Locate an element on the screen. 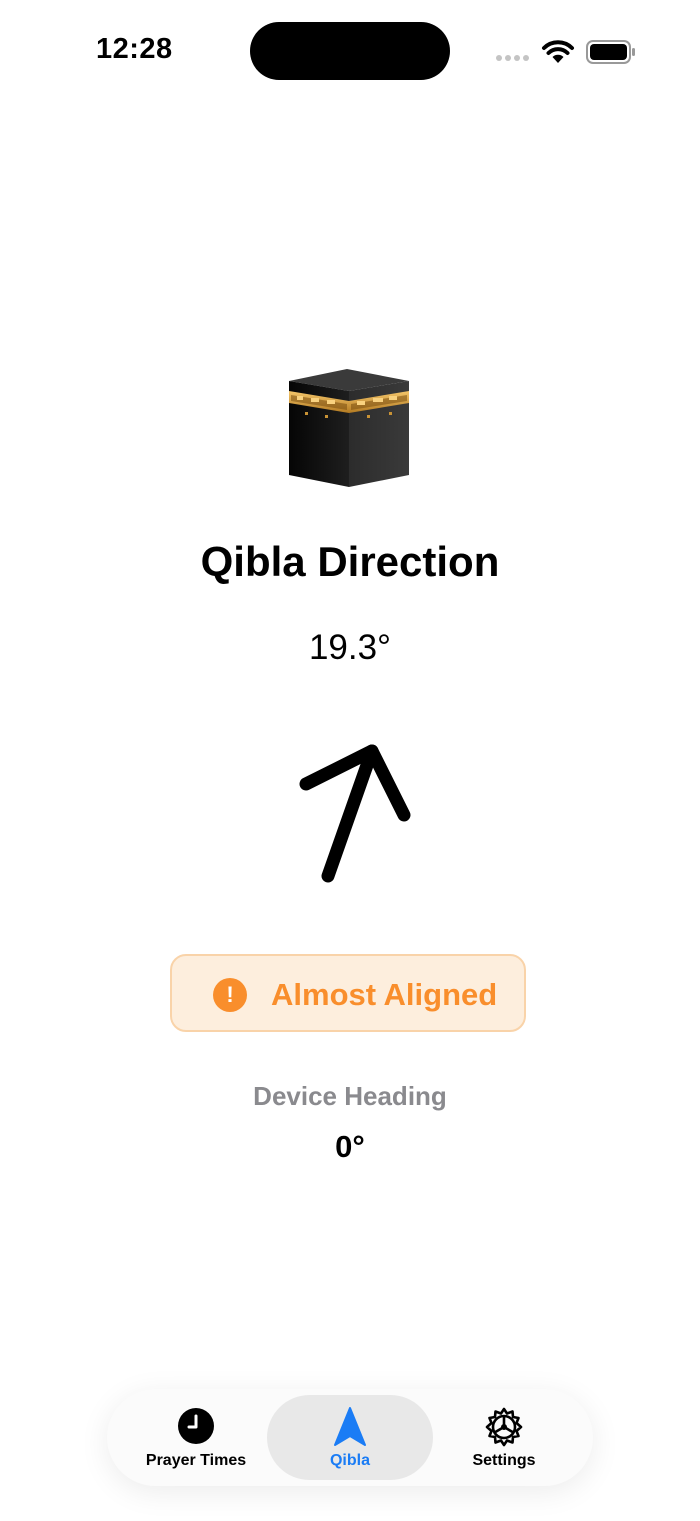 This screenshot has width=700, height=1521. qibla-direction-arrow-icon is located at coordinates (355, 815).